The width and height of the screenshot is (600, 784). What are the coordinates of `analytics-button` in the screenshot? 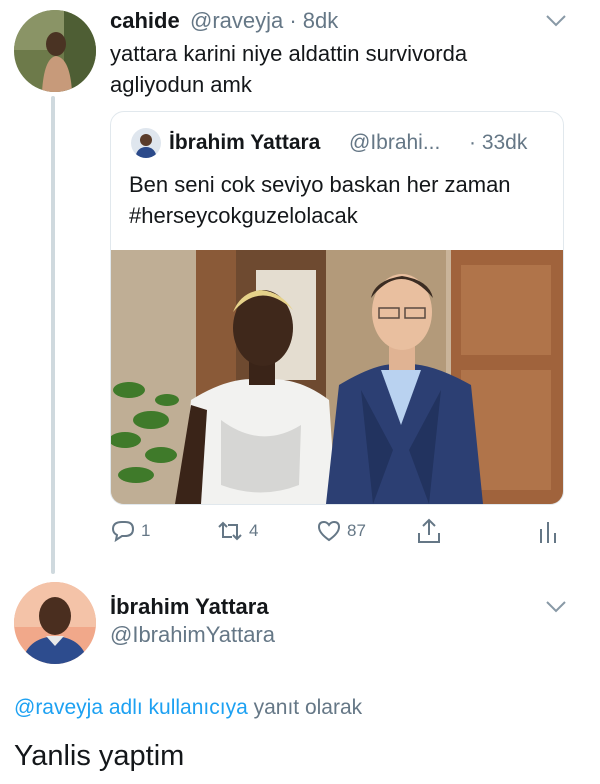 It's located at (548, 532).